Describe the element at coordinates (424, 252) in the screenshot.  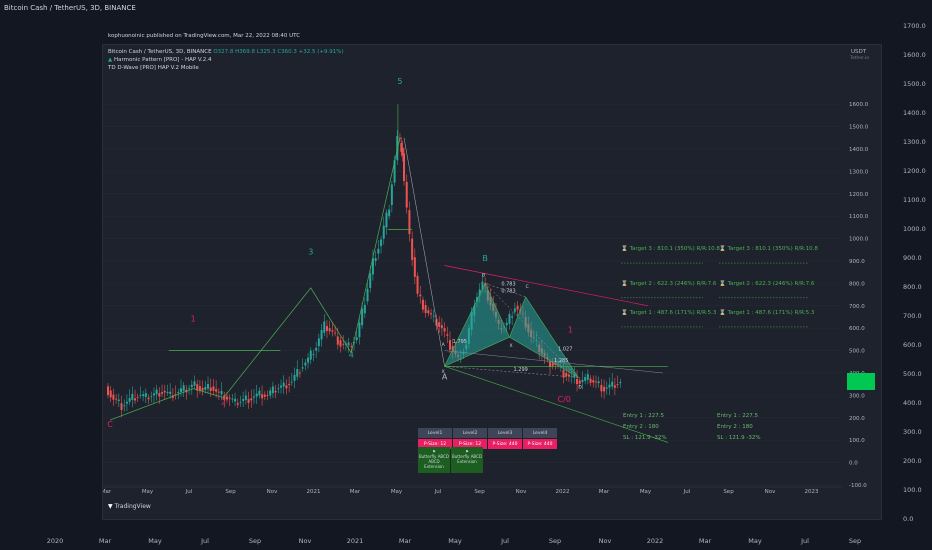
I see `wave-line-down` at that location.